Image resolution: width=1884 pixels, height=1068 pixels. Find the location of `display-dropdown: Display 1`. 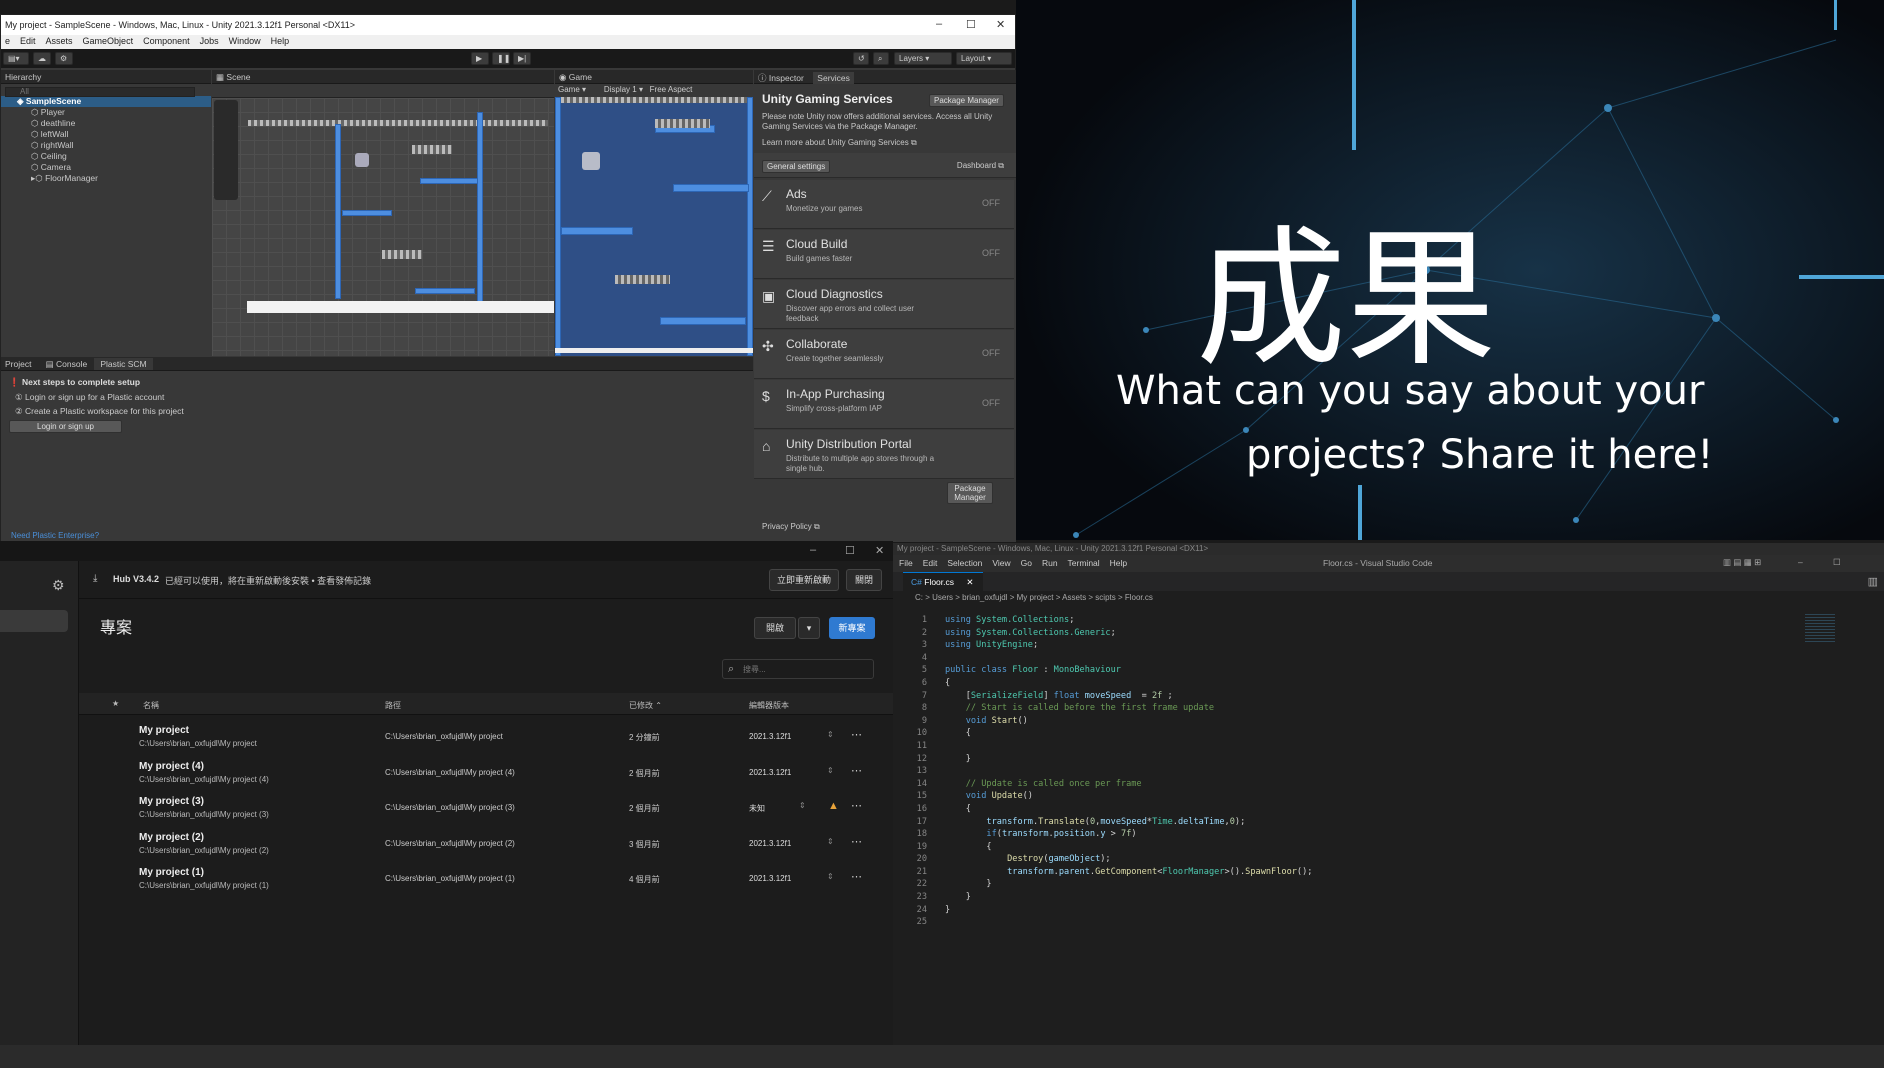

display-dropdown: Display 1 is located at coordinates (620, 89).